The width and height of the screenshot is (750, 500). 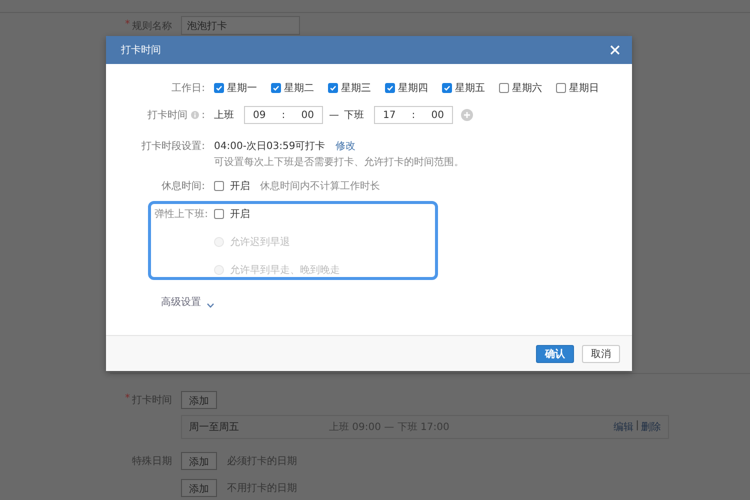 What do you see at coordinates (259, 115) in the screenshot?
I see `hour-value: 09` at bounding box center [259, 115].